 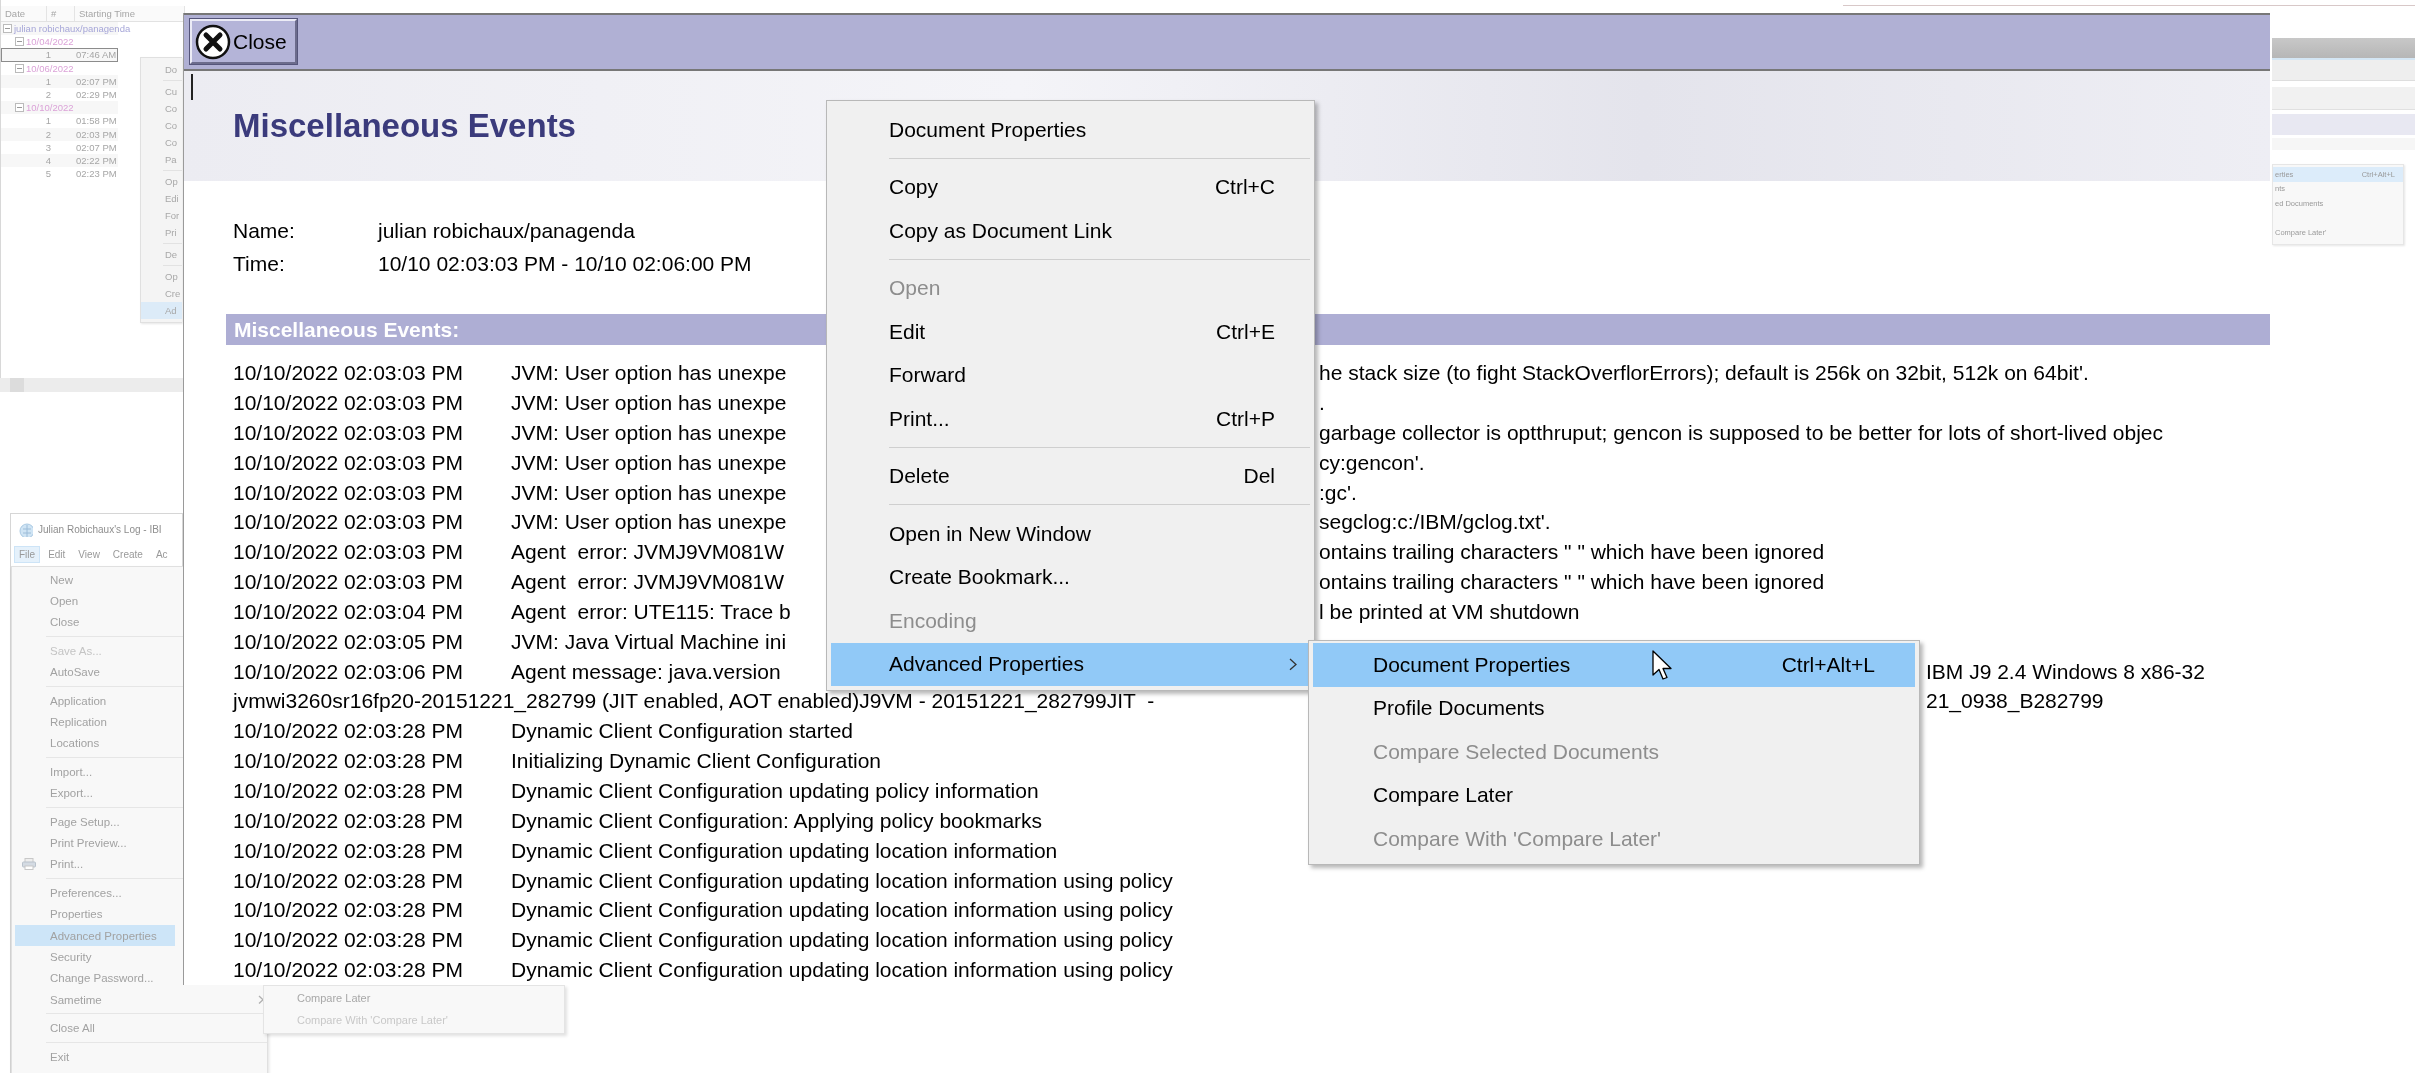 What do you see at coordinates (1070, 476) in the screenshot?
I see `menu-item: Delete Del` at bounding box center [1070, 476].